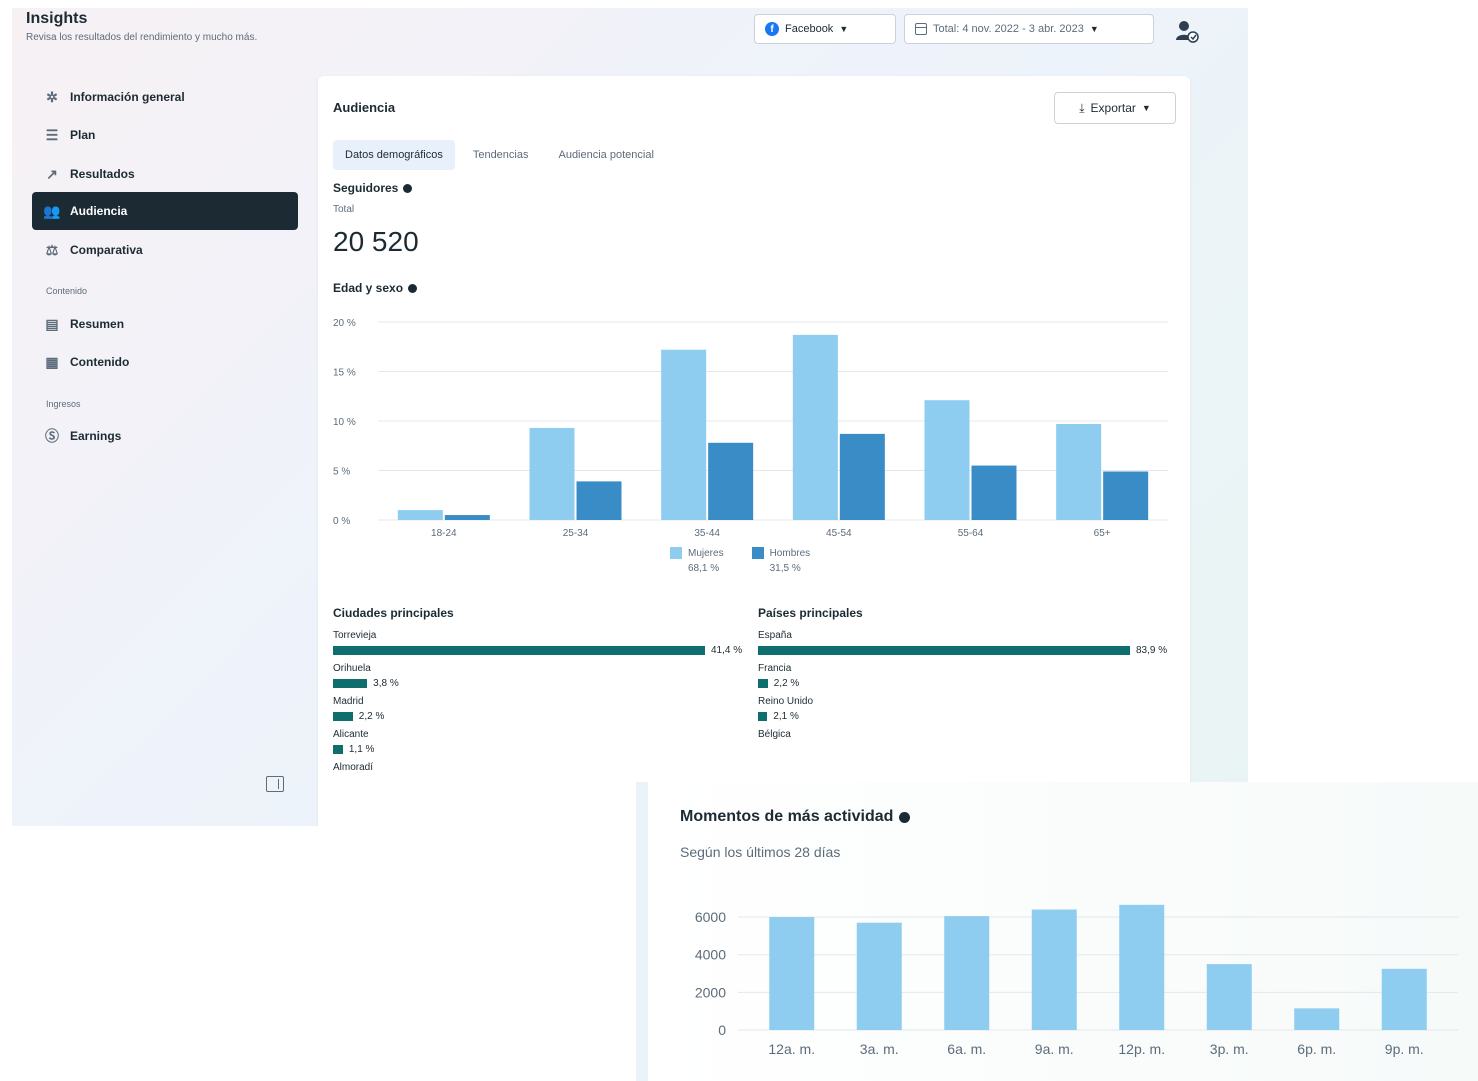 This screenshot has width=1478, height=1081. What do you see at coordinates (543, 683) in the screenshot?
I see `list-item-bar: 3,8 %` at bounding box center [543, 683].